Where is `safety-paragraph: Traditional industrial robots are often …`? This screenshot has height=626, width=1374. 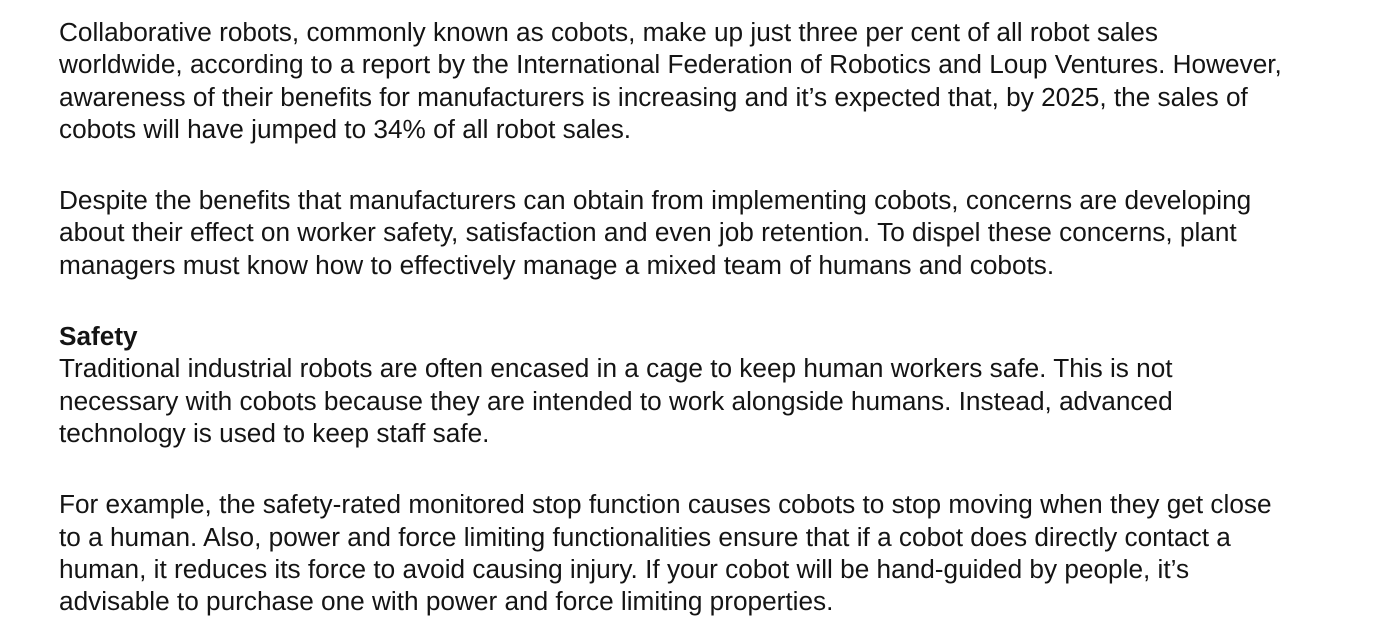 safety-paragraph: Traditional industrial robots are often … is located at coordinates (616, 400).